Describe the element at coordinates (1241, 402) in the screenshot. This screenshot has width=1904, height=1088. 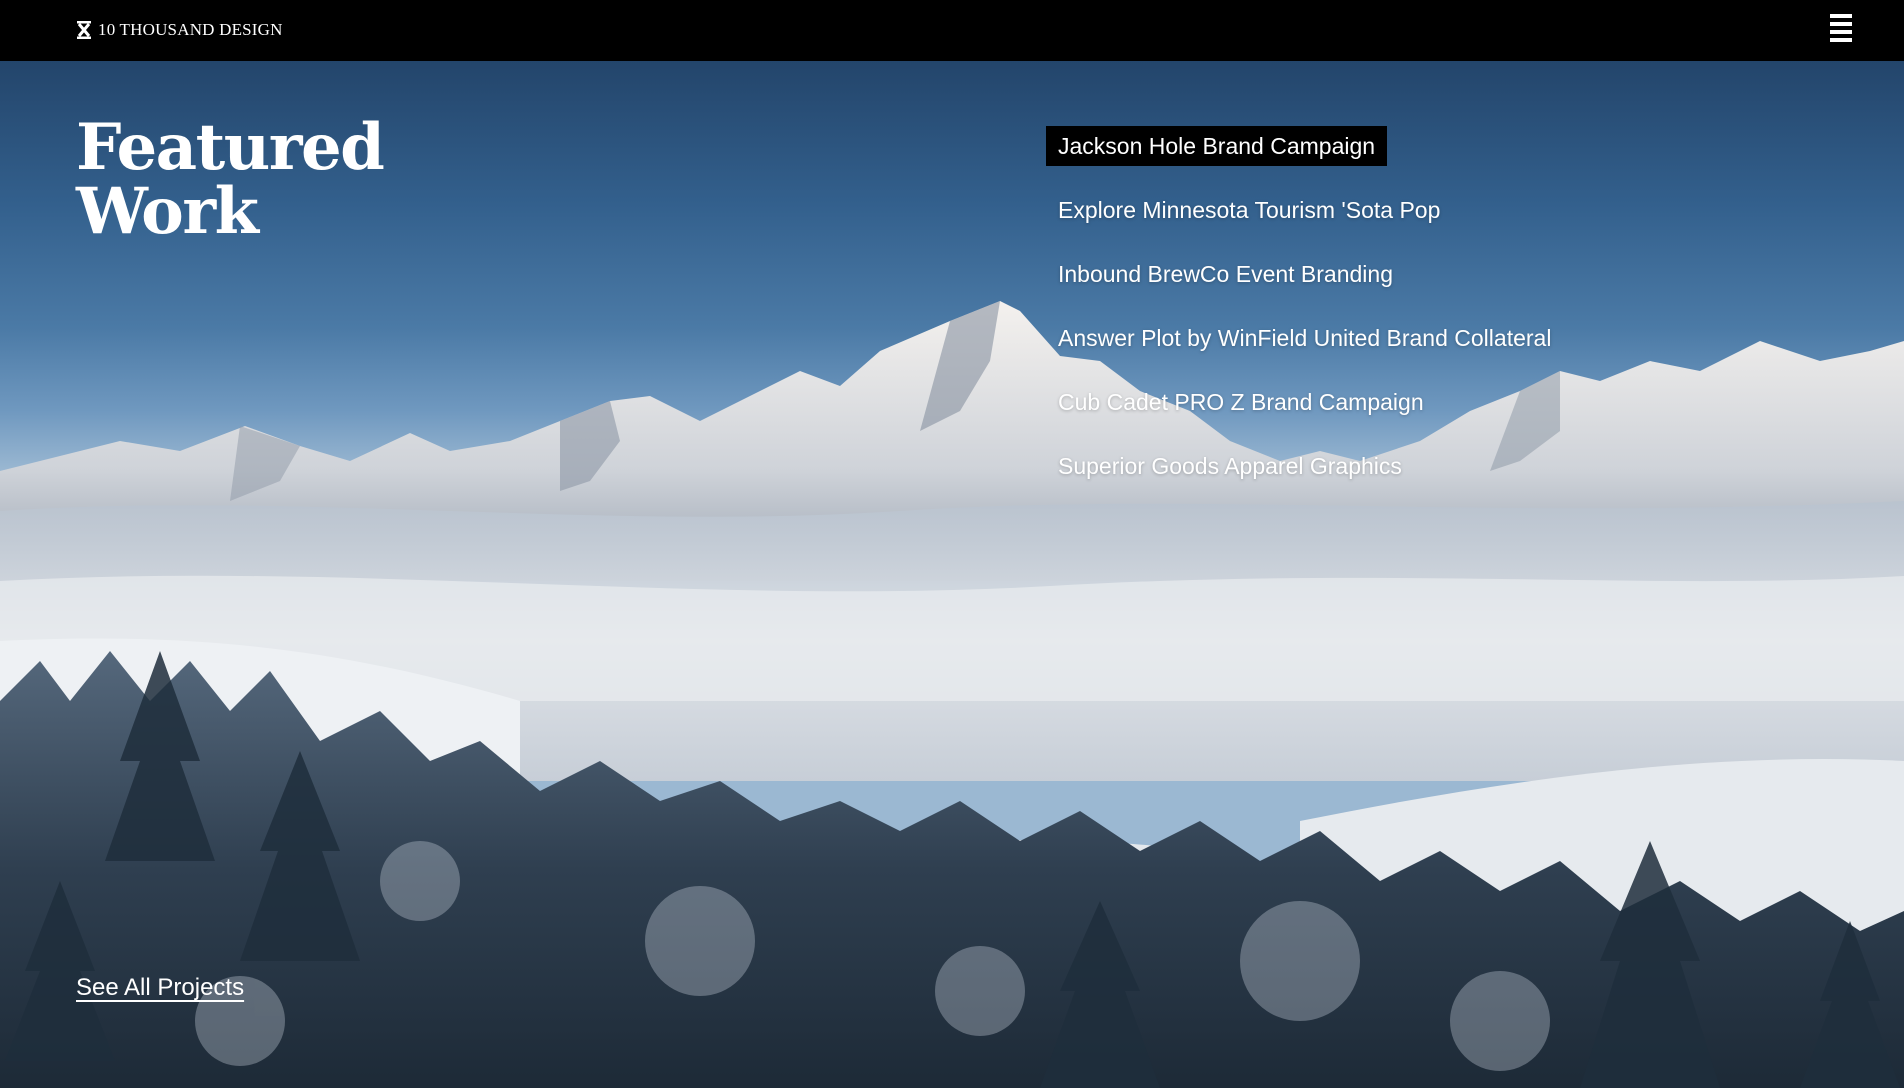
I see `project-link-cub-cadet: Cub Cadet PRO Z Brand Campaign` at that location.